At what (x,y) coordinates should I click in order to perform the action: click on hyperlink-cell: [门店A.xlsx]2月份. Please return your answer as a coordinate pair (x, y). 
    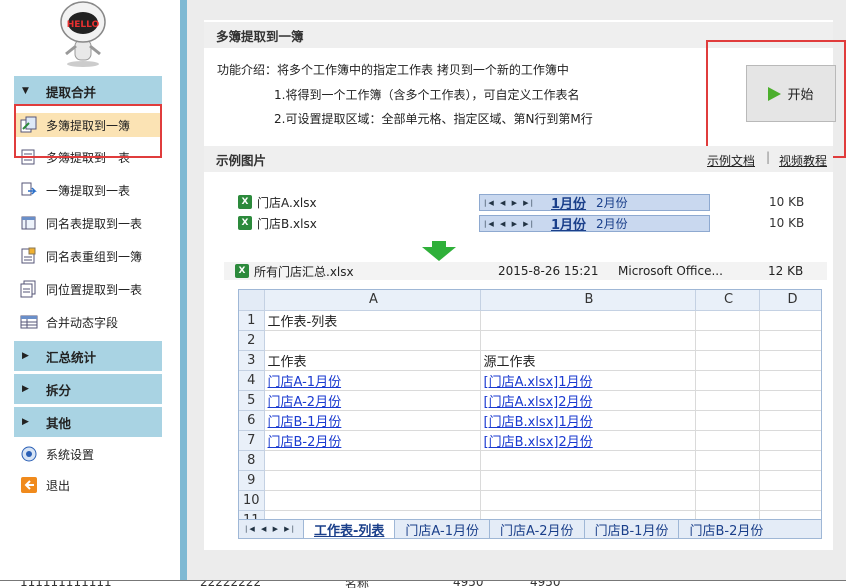
    Looking at the image, I should click on (538, 402).